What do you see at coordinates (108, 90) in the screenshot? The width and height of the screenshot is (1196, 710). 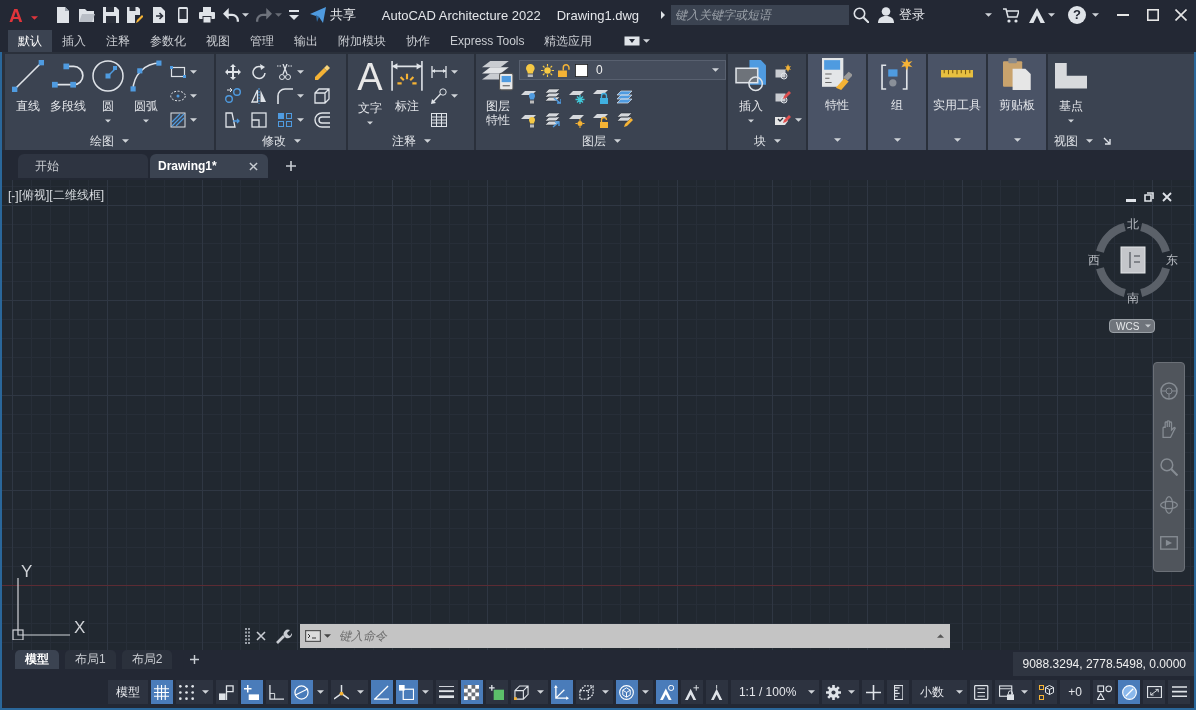 I see `tool-button: 圆` at bounding box center [108, 90].